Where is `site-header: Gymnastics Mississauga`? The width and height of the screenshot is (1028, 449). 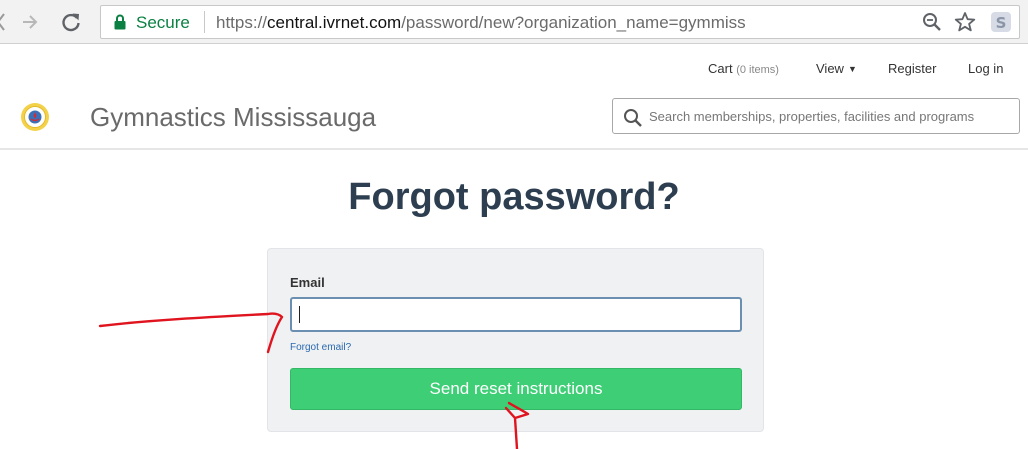
site-header: Gymnastics Mississauga is located at coordinates (514, 121).